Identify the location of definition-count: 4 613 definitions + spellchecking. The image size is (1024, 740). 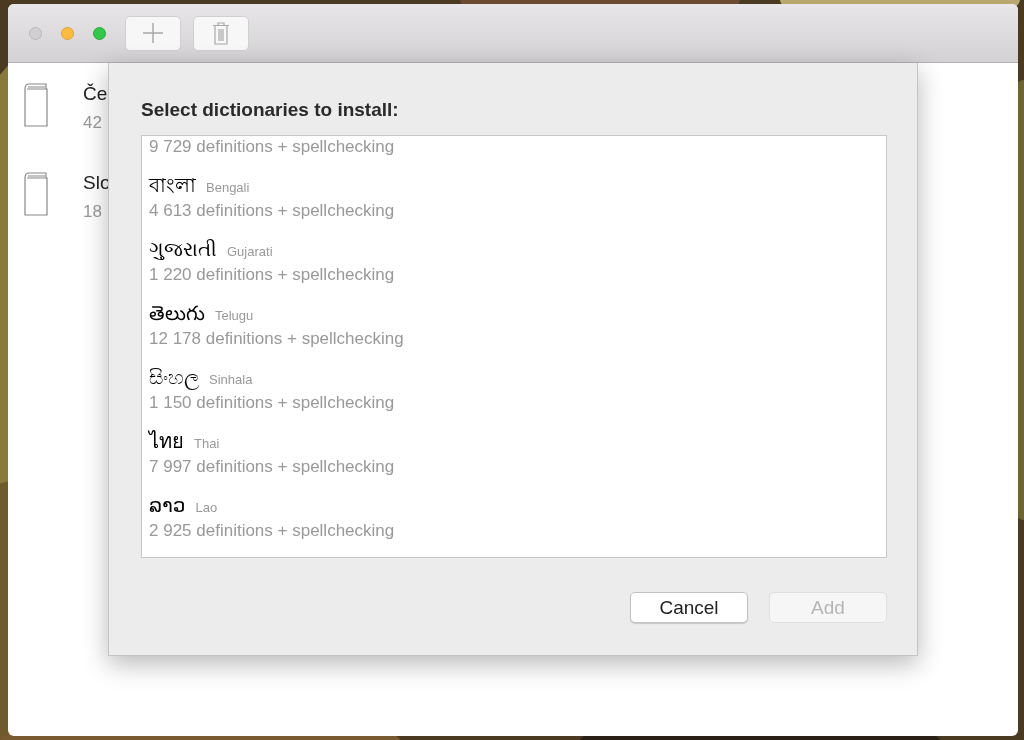
(272, 211).